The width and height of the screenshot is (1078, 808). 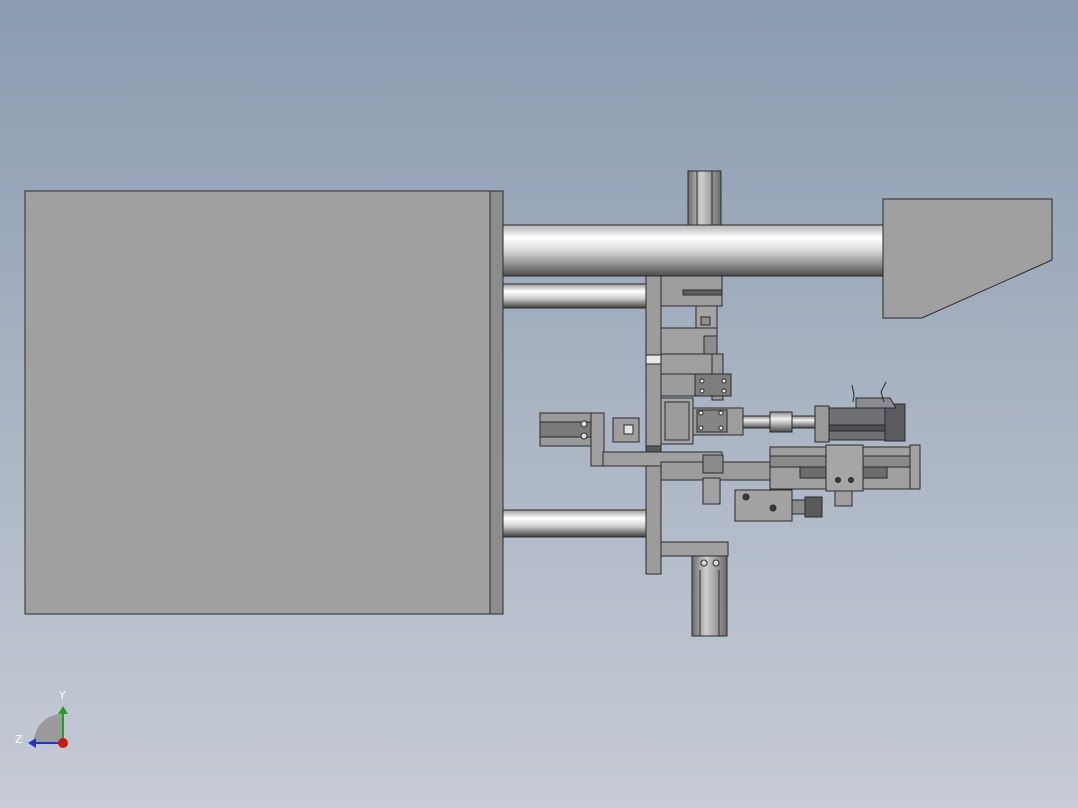 I want to click on motor-connector-box, so click(x=876, y=403).